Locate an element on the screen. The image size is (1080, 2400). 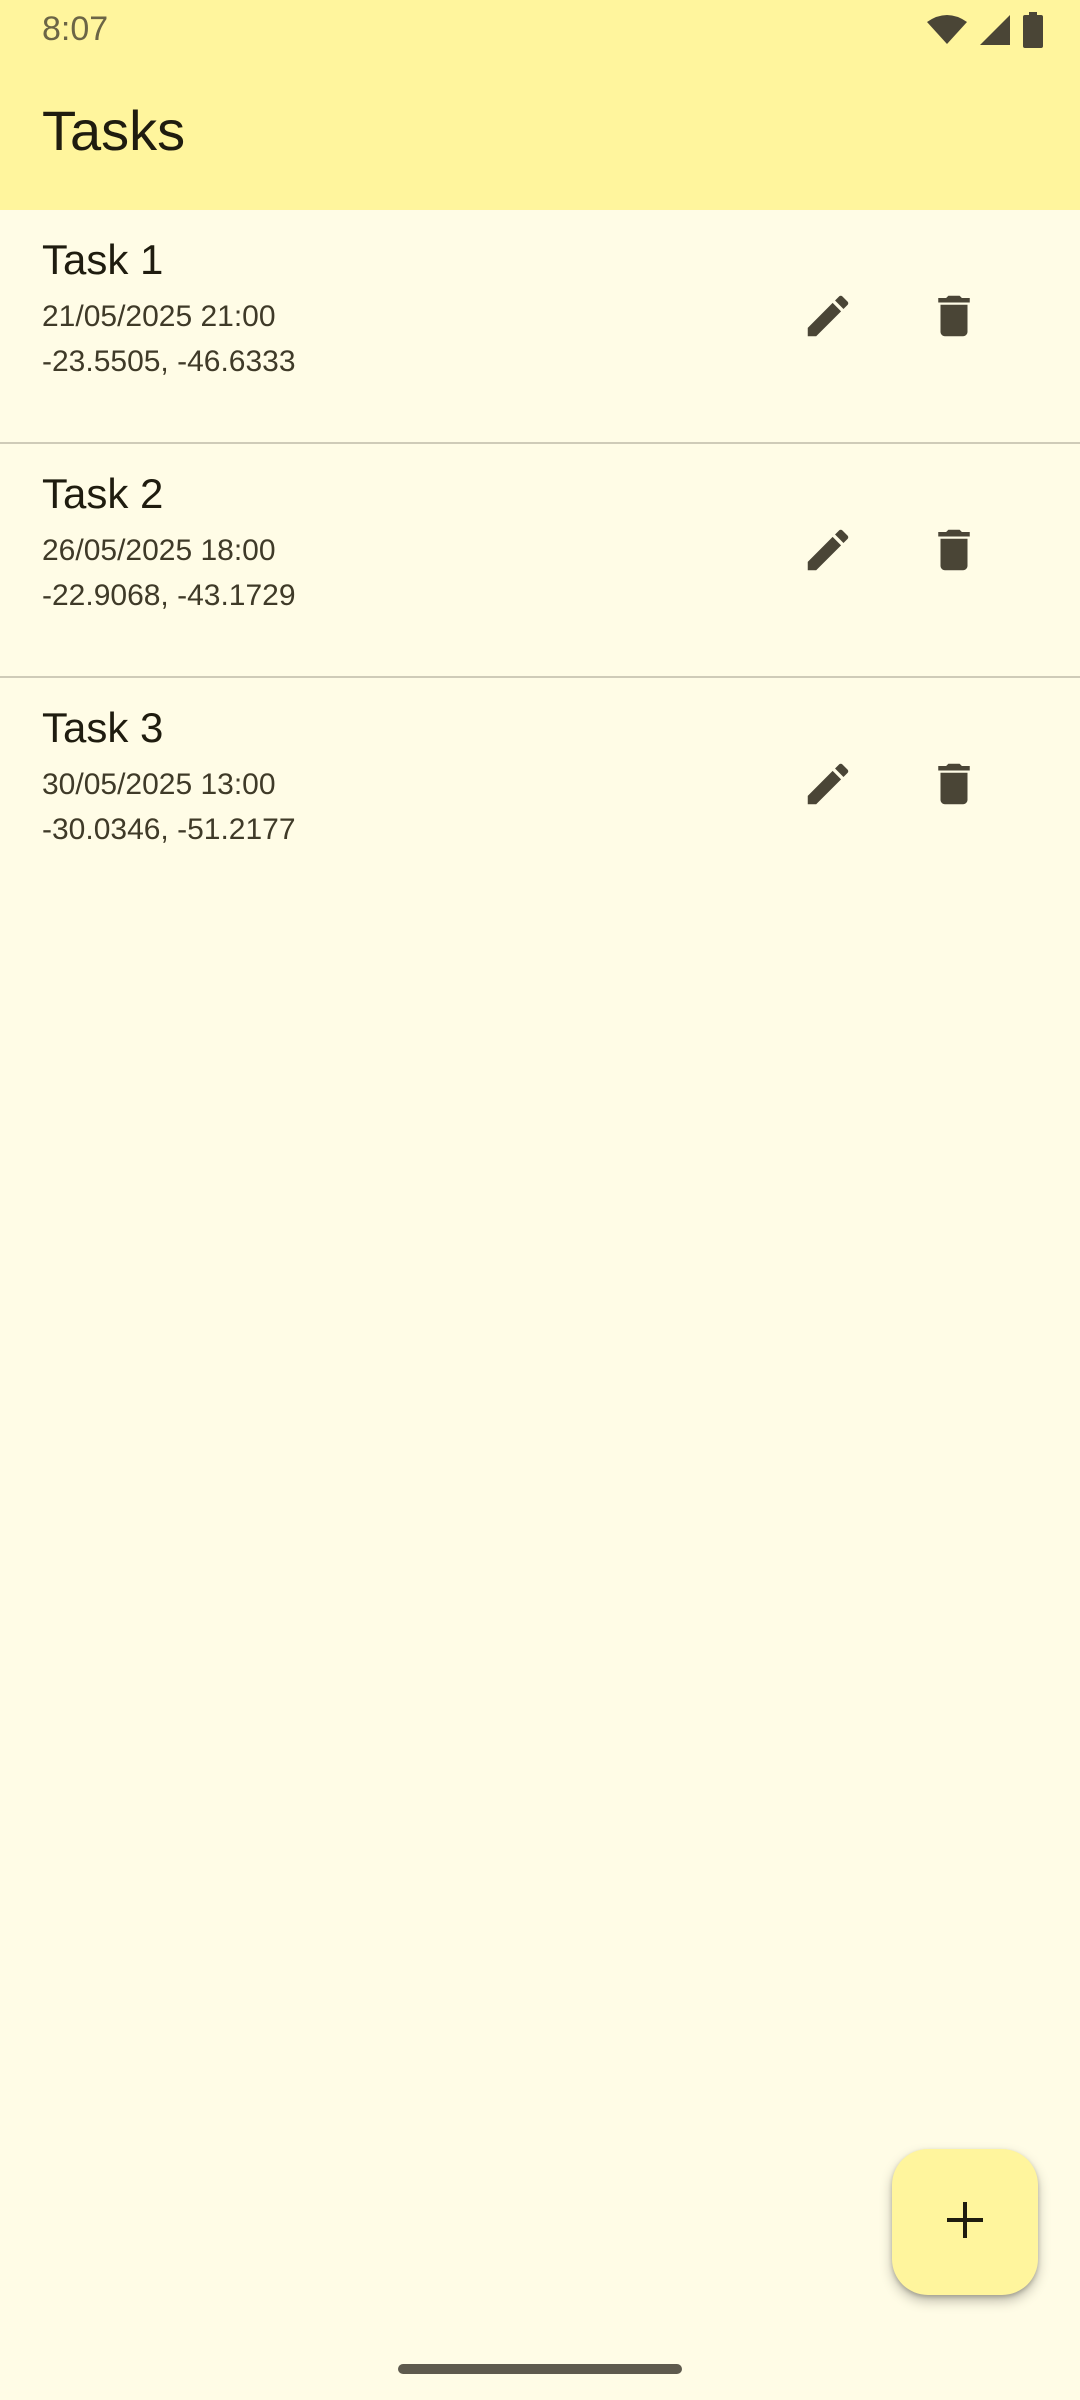
signal-icon is located at coordinates (995, 32).